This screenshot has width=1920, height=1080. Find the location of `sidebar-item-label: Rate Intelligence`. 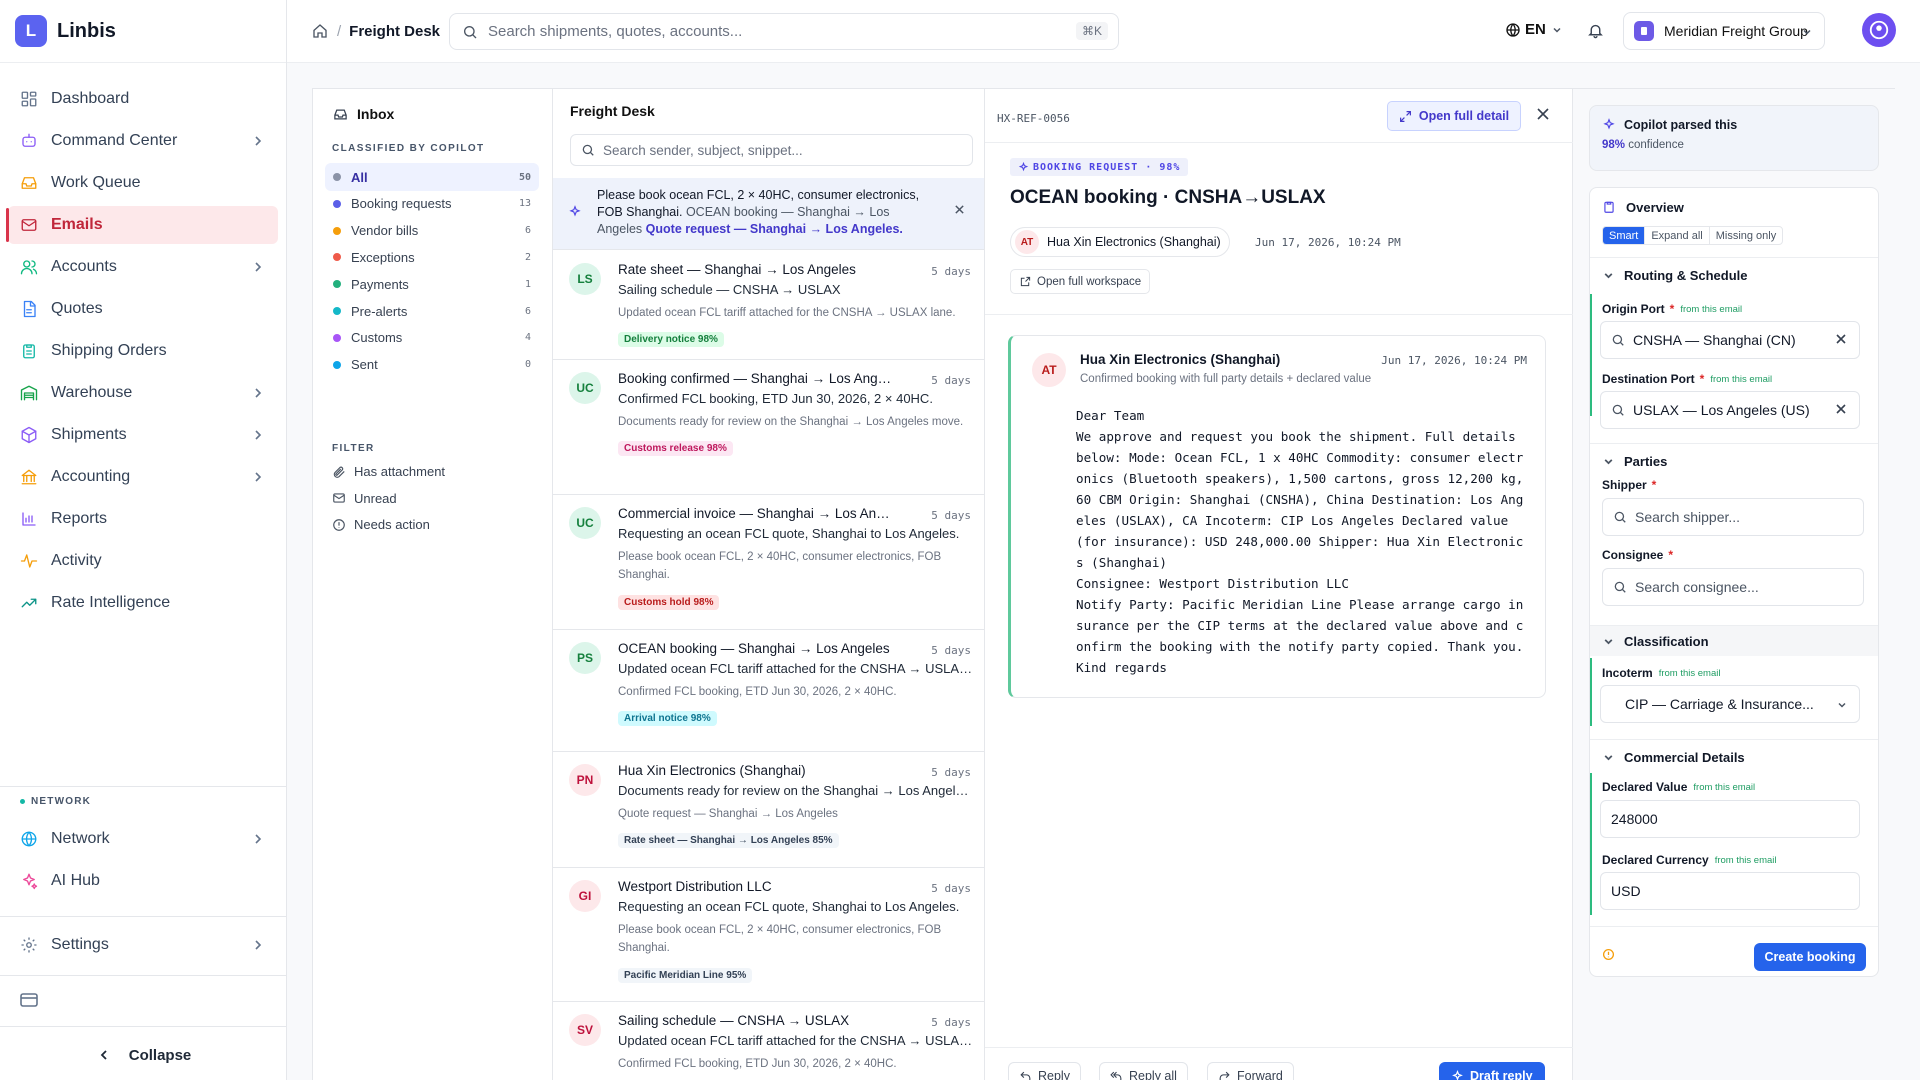

sidebar-item-label: Rate Intelligence is located at coordinates (111, 602).